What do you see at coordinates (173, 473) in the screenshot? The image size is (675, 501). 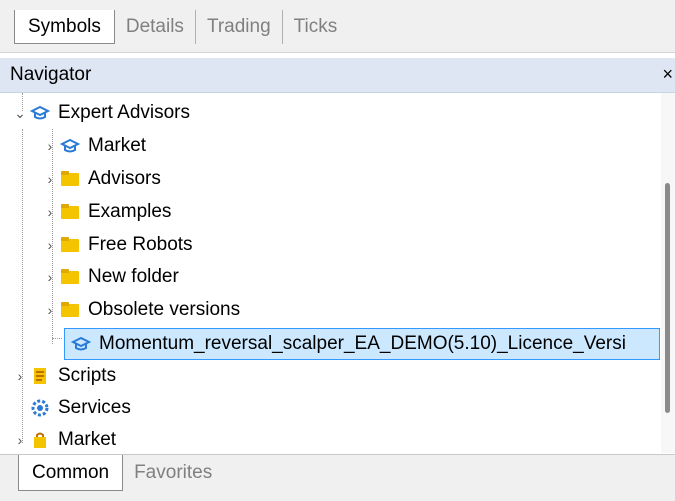 I see `tab-favorites: Favorites` at bounding box center [173, 473].